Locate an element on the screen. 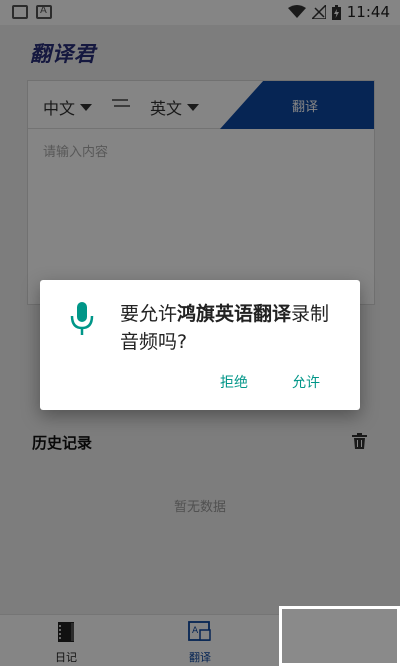 Image resolution: width=400 pixels, height=666 pixels. preview-image is located at coordinates (339, 636).